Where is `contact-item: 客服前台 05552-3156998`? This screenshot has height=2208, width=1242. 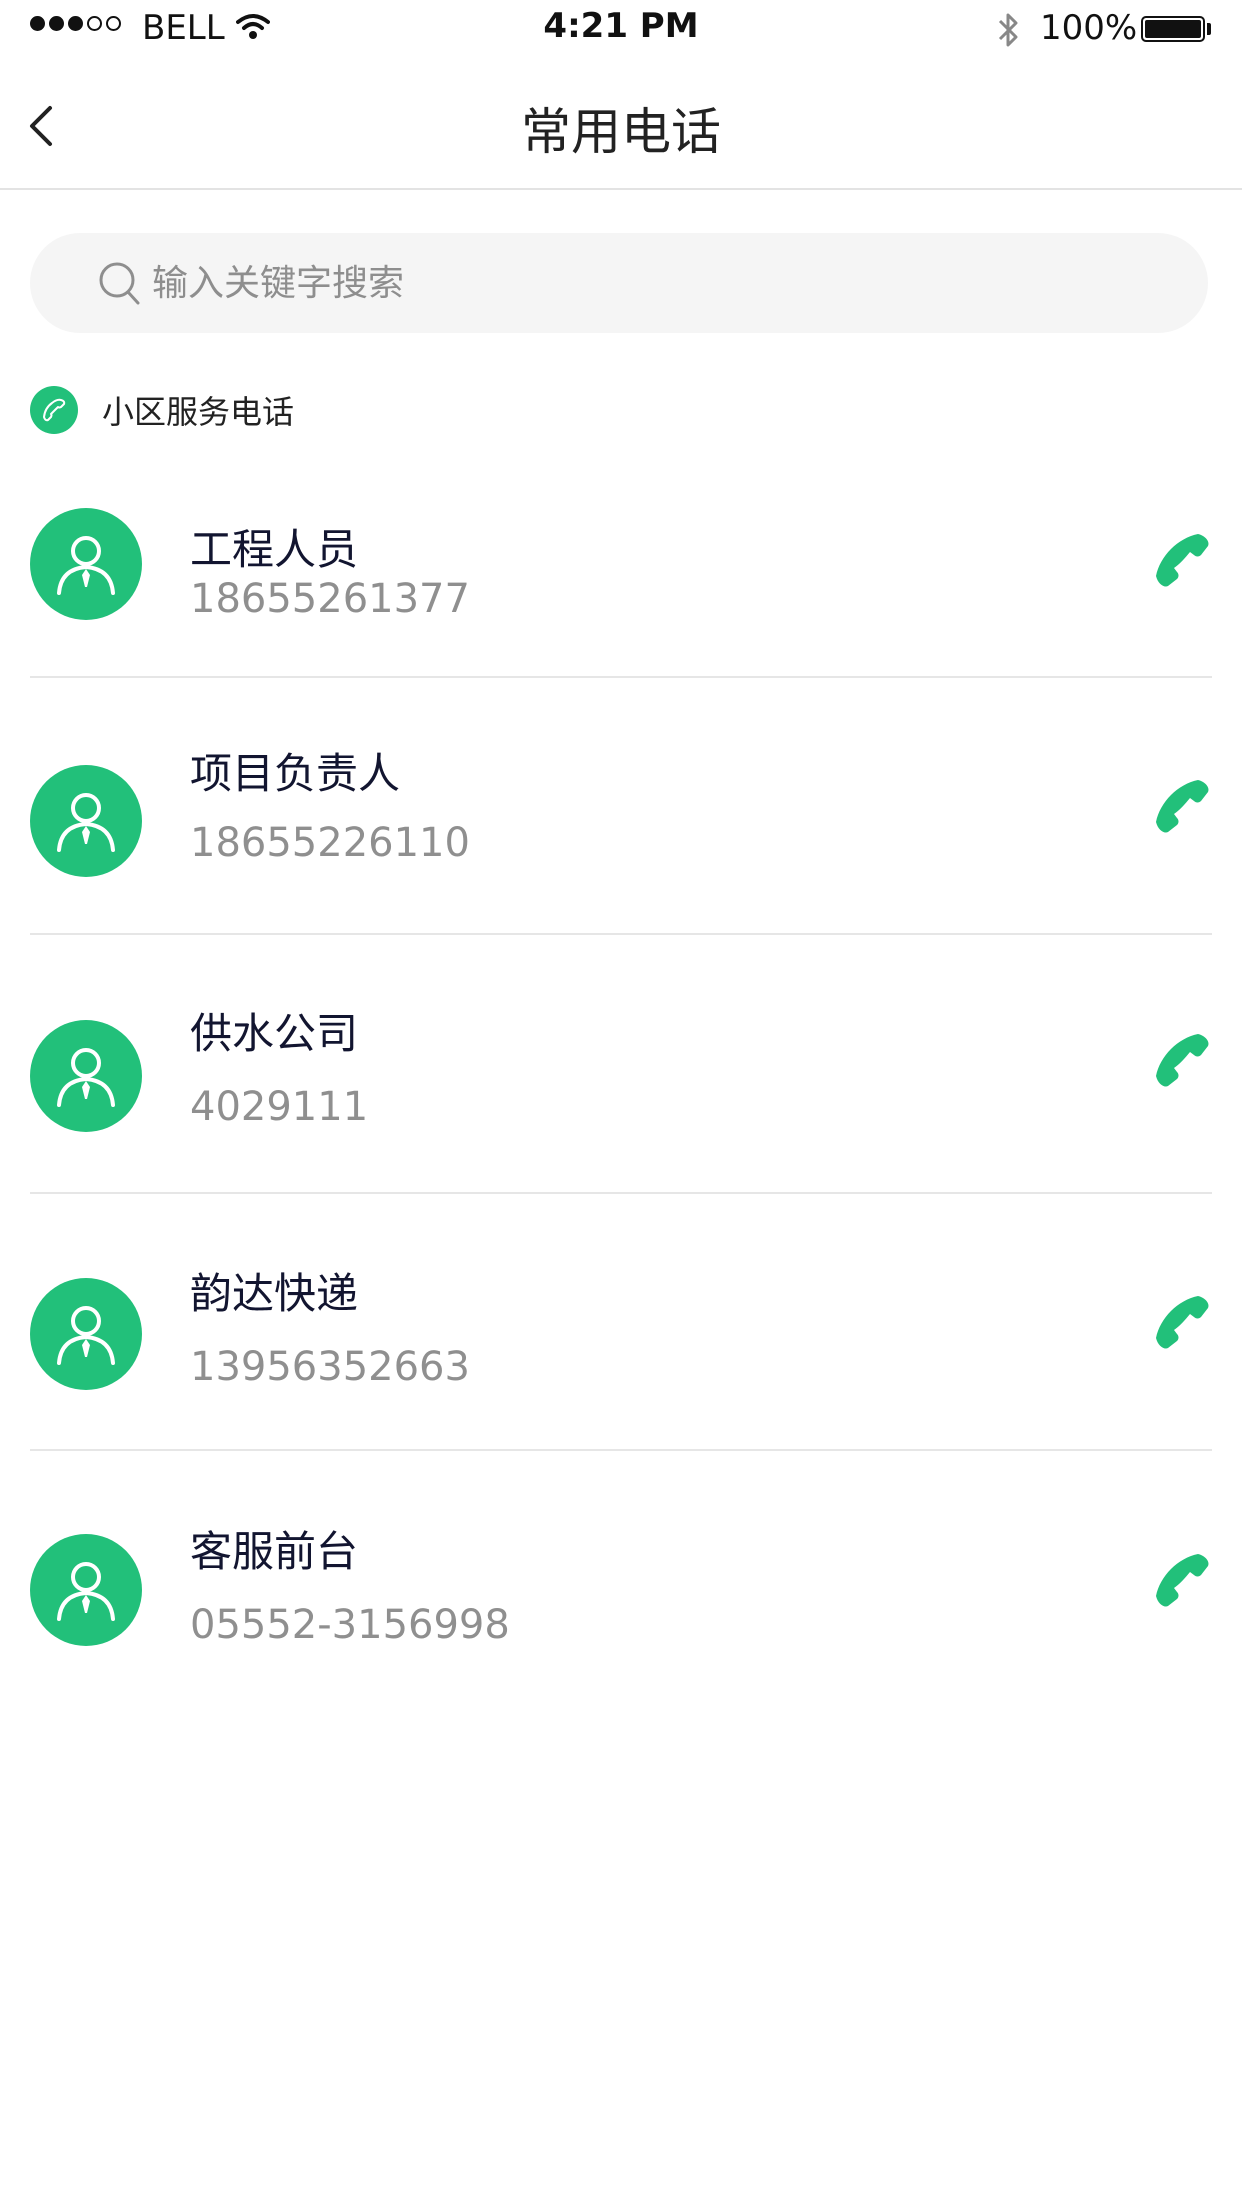
contact-item: 客服前台 05552-3156998 is located at coordinates (621, 1608).